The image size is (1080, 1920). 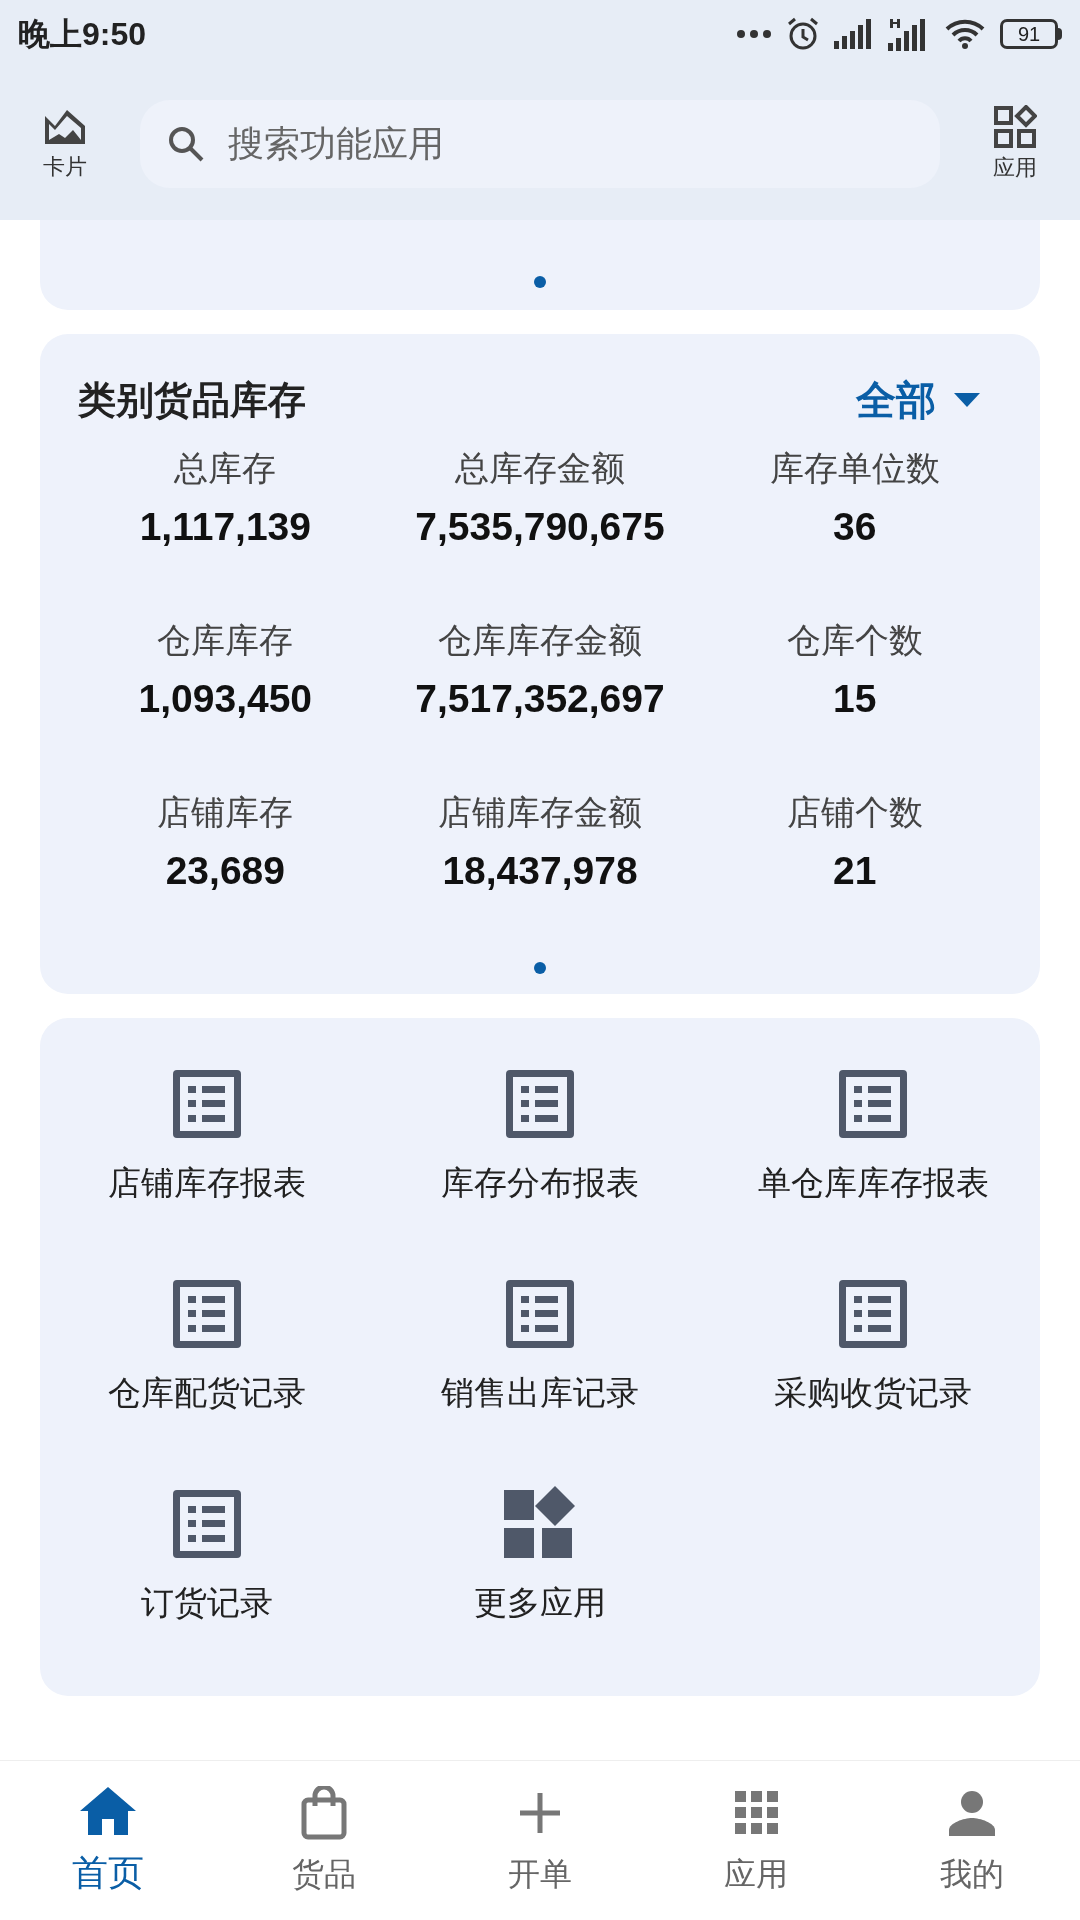 I want to click on app-shortcut: 店铺库存报表, so click(x=207, y=1153).